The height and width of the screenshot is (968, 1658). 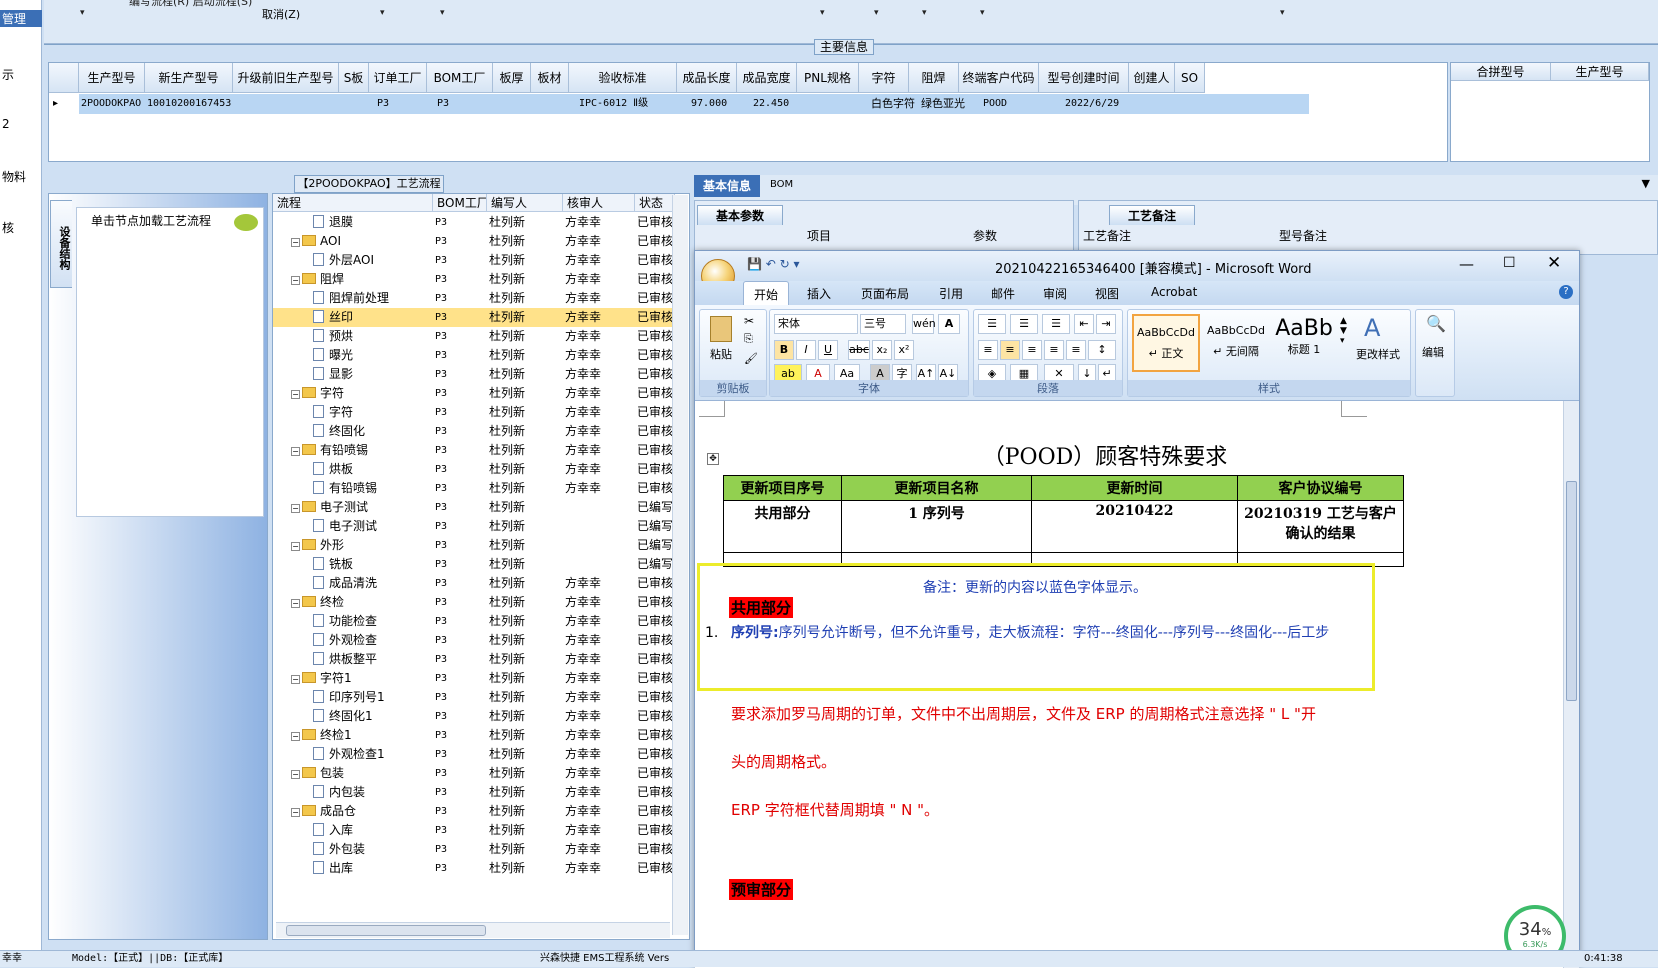 What do you see at coordinates (21, 227) in the screenshot?
I see `nav-item-review: 核` at bounding box center [21, 227].